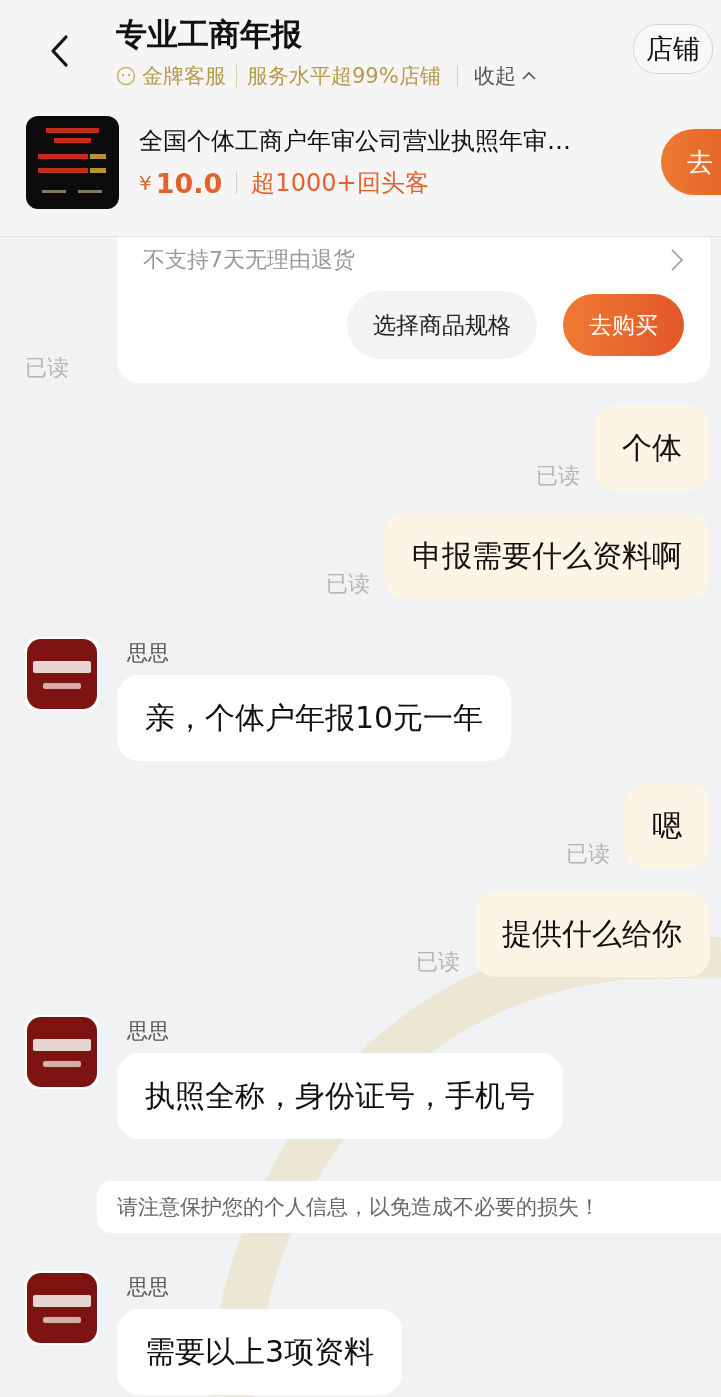  I want to click on service-rating-label: 金牌客服, so click(184, 76).